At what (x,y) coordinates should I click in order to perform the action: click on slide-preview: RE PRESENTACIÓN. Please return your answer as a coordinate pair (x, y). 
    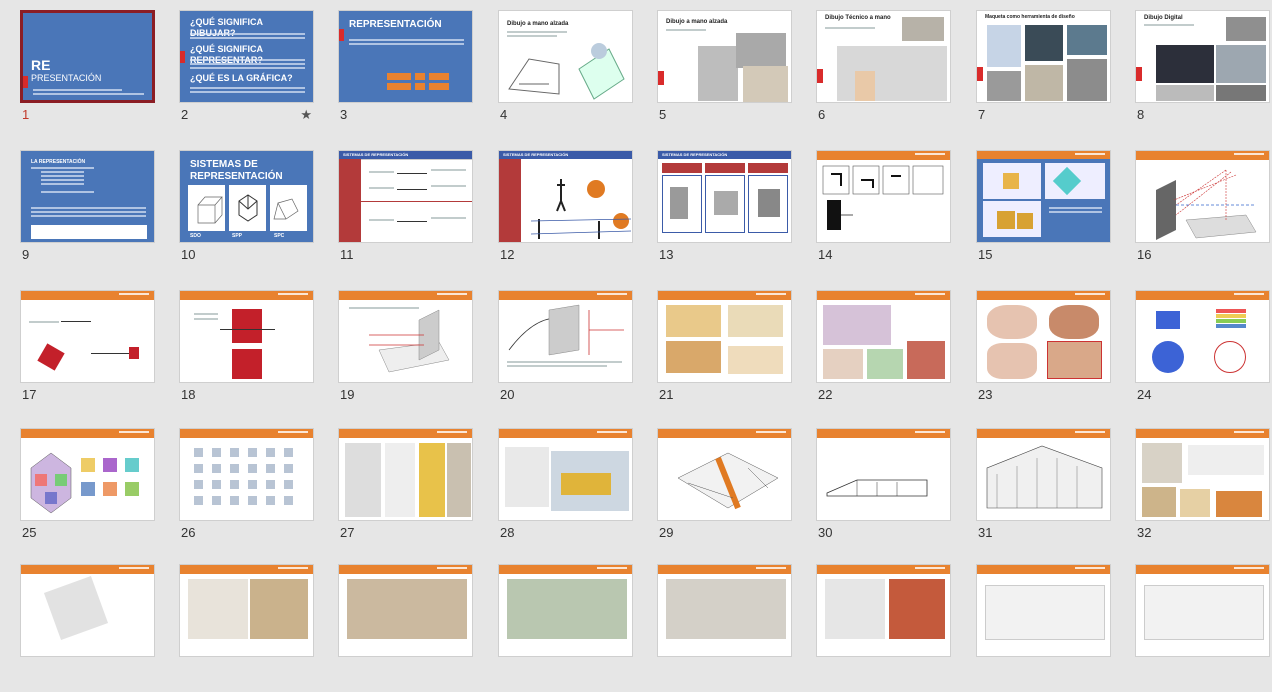
    Looking at the image, I should click on (87, 56).